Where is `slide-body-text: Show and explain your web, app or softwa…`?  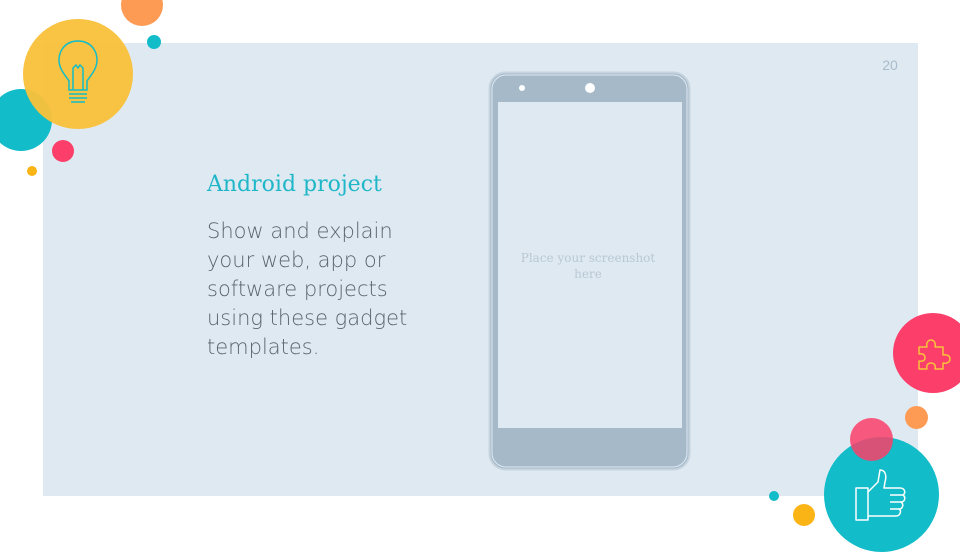
slide-body-text: Show and explain your web, app or softwa… is located at coordinates (307, 289).